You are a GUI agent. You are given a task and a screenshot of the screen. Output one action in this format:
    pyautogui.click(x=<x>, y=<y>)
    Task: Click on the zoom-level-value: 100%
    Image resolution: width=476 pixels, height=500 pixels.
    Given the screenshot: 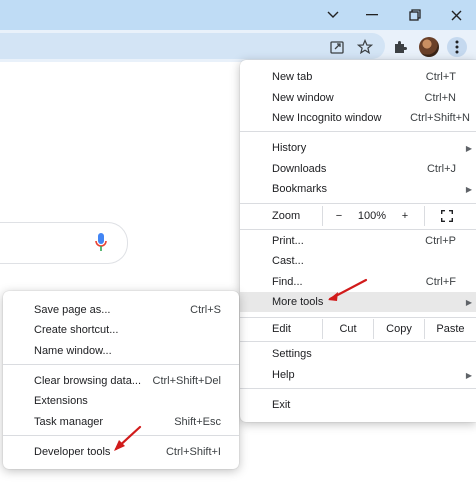 What is the action you would take?
    pyautogui.click(x=372, y=216)
    